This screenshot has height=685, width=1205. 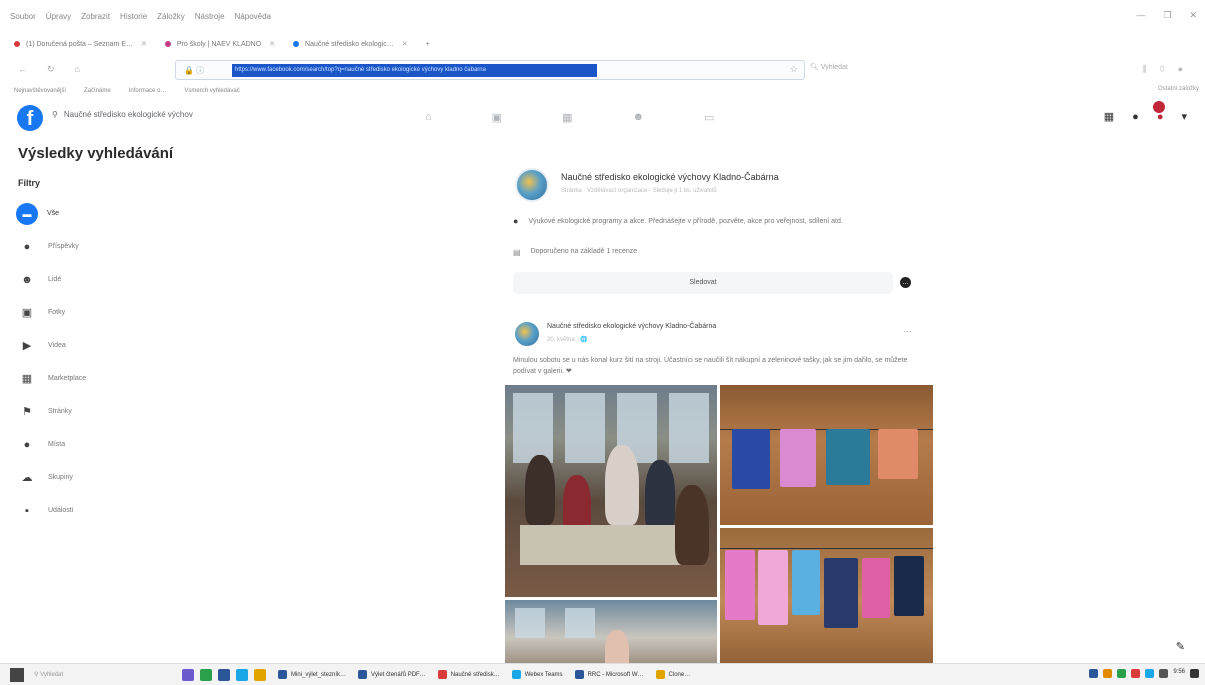 What do you see at coordinates (1135, 117) in the screenshot?
I see `messenger-icon: ●` at bounding box center [1135, 117].